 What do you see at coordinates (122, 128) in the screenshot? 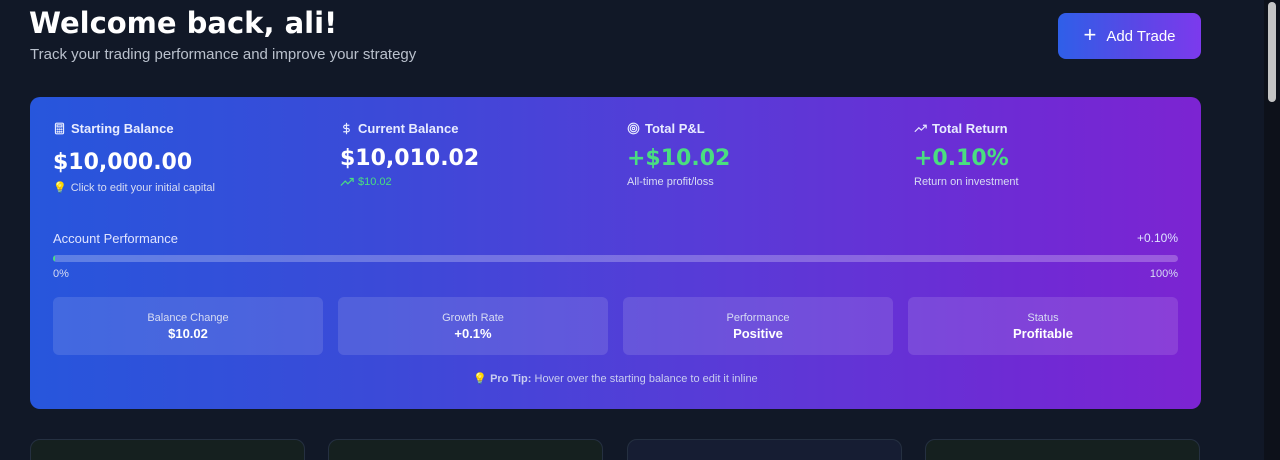
I see `starting-balance-label: Starting Balance` at bounding box center [122, 128].